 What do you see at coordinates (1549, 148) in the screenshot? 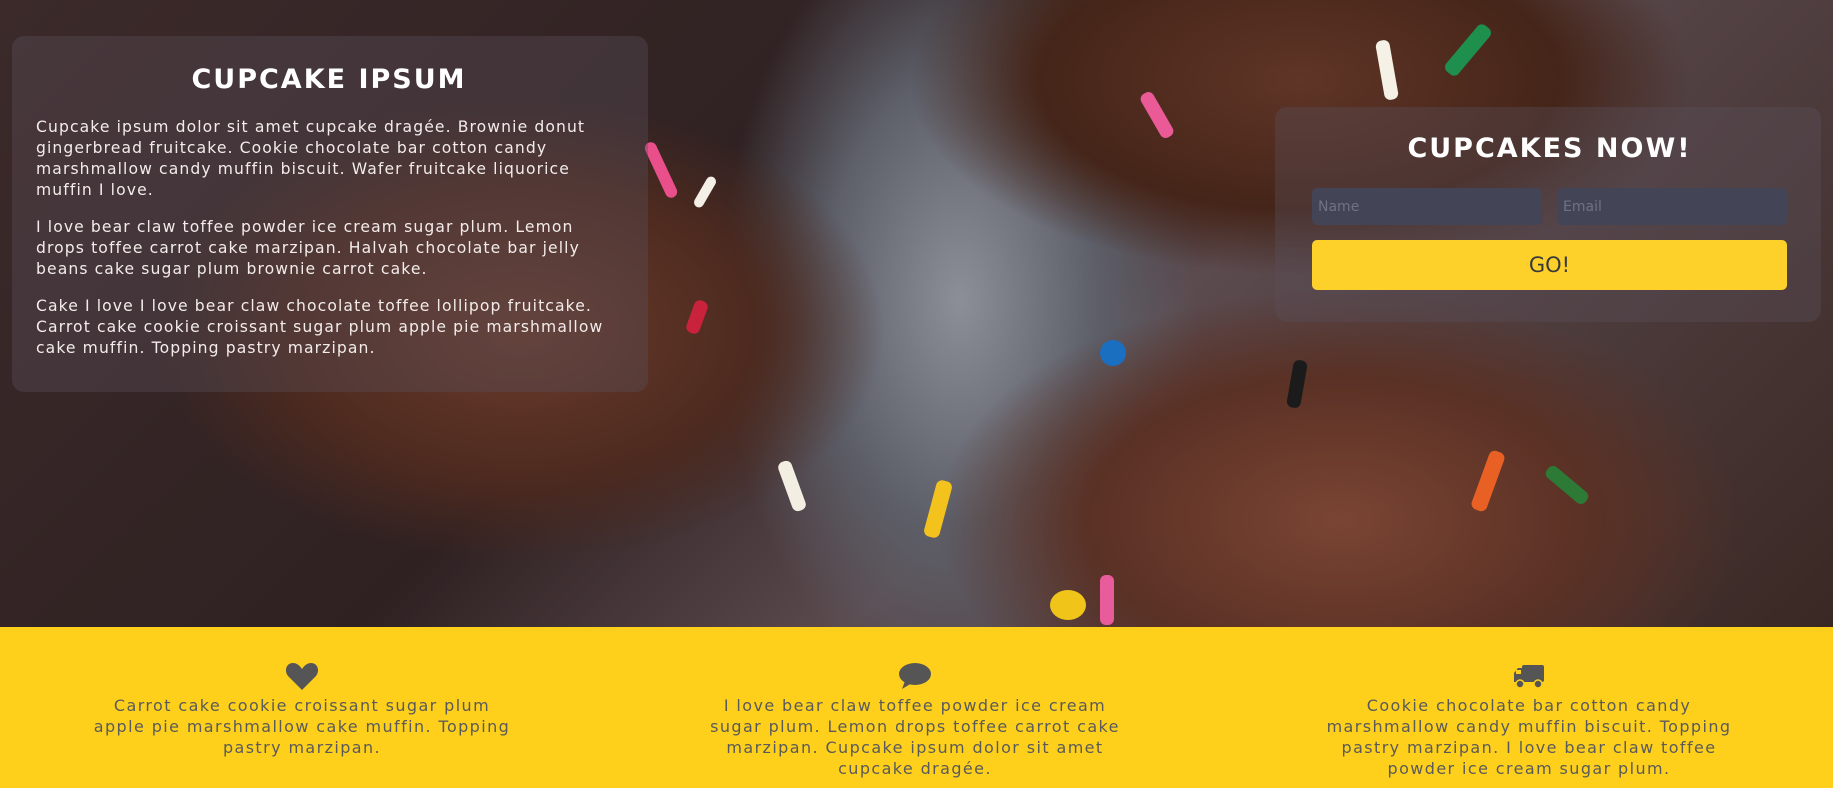
I see `signup-title: CUPCAKES NOW!` at bounding box center [1549, 148].